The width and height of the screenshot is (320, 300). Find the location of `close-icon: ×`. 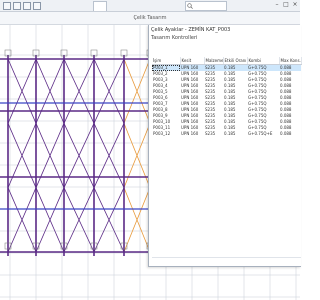

close-icon: × is located at coordinates (295, 5).